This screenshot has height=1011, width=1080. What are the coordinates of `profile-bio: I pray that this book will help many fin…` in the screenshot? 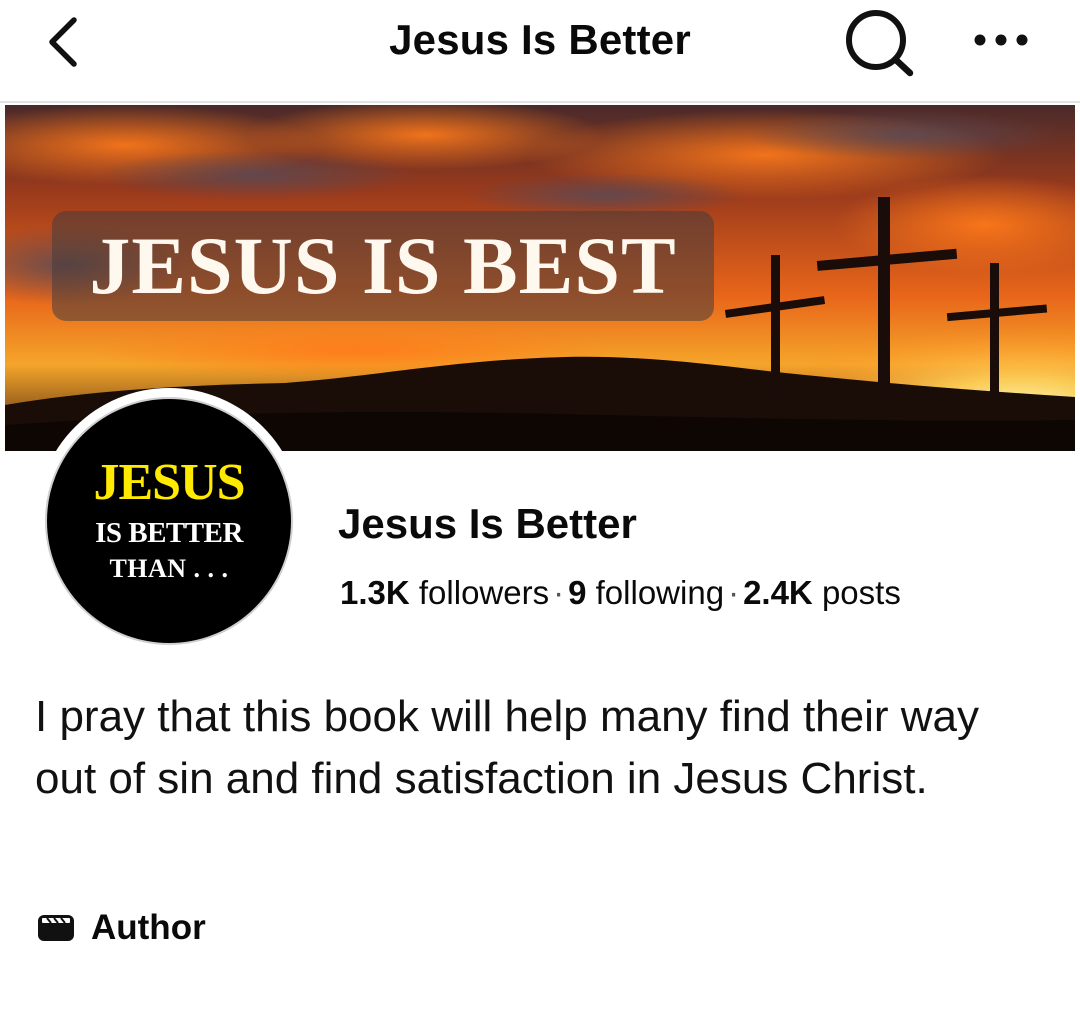 It's located at (507, 747).